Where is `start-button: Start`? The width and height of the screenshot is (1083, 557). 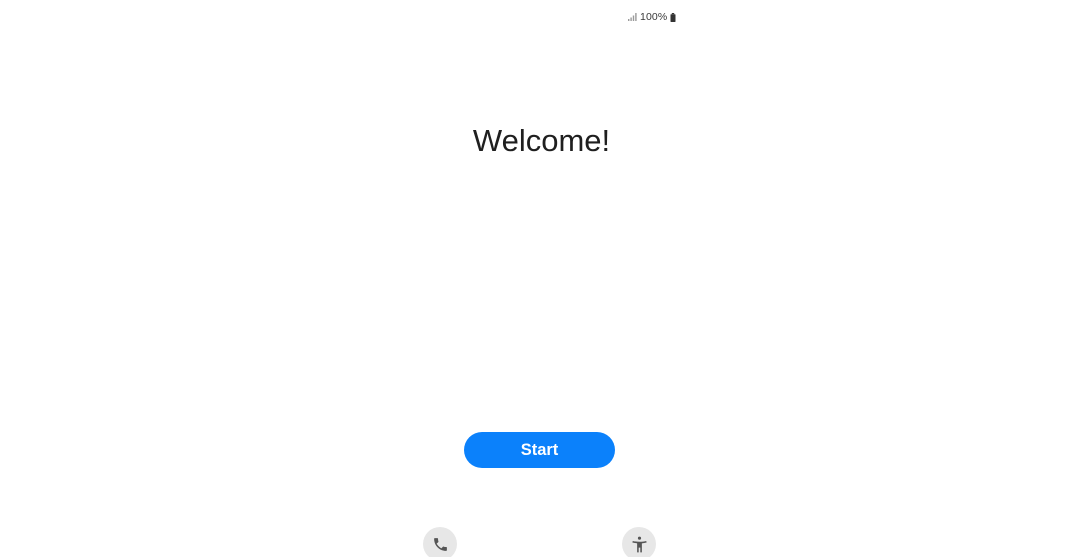
start-button: Start is located at coordinates (539, 450).